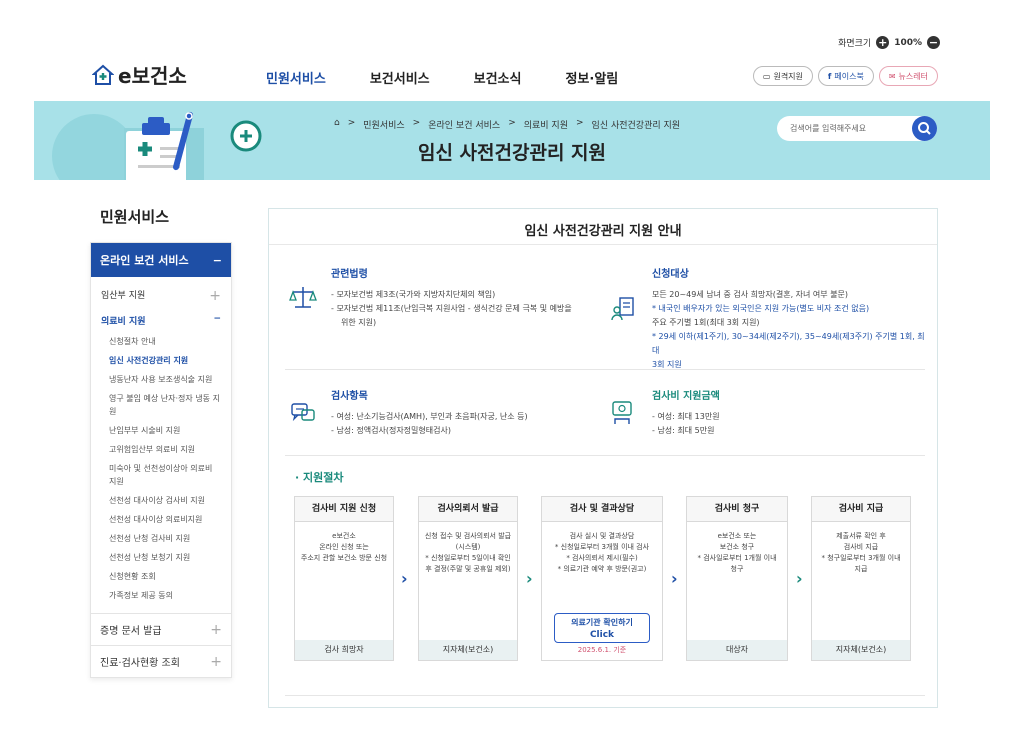 Image resolution: width=1024 pixels, height=739 pixels. I want to click on logo-icon, so click(103, 74).